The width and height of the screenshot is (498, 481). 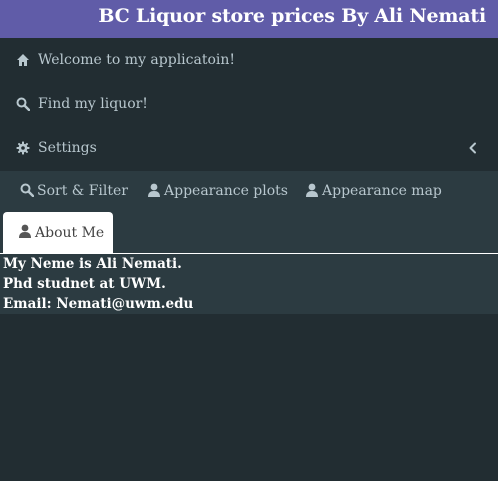 I want to click on menu-item-label: Find my liquor!, so click(x=93, y=104).